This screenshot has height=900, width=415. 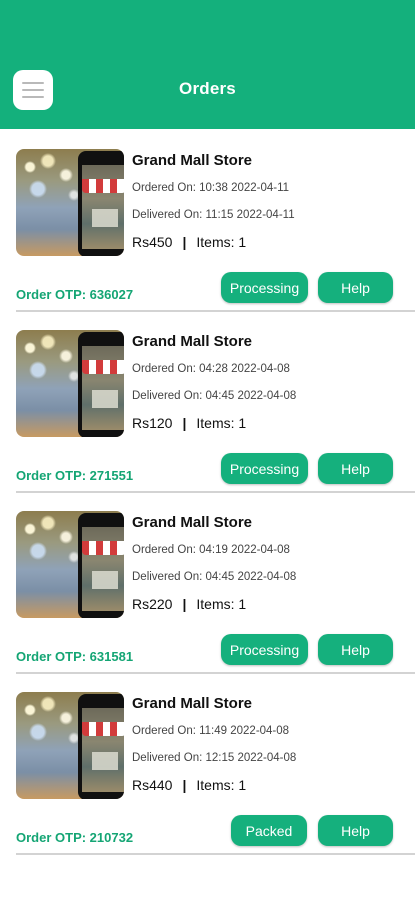 I want to click on order-price: Rs220, so click(x=152, y=604).